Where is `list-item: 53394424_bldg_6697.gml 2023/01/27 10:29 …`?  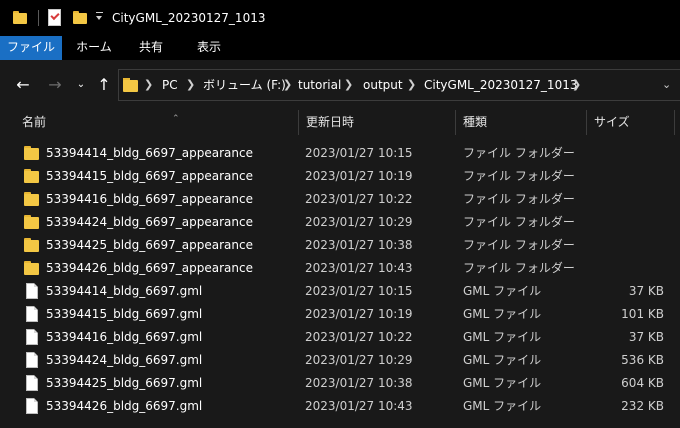 list-item: 53394424_bldg_6697.gml 2023/01/27 10:29 … is located at coordinates (340, 360).